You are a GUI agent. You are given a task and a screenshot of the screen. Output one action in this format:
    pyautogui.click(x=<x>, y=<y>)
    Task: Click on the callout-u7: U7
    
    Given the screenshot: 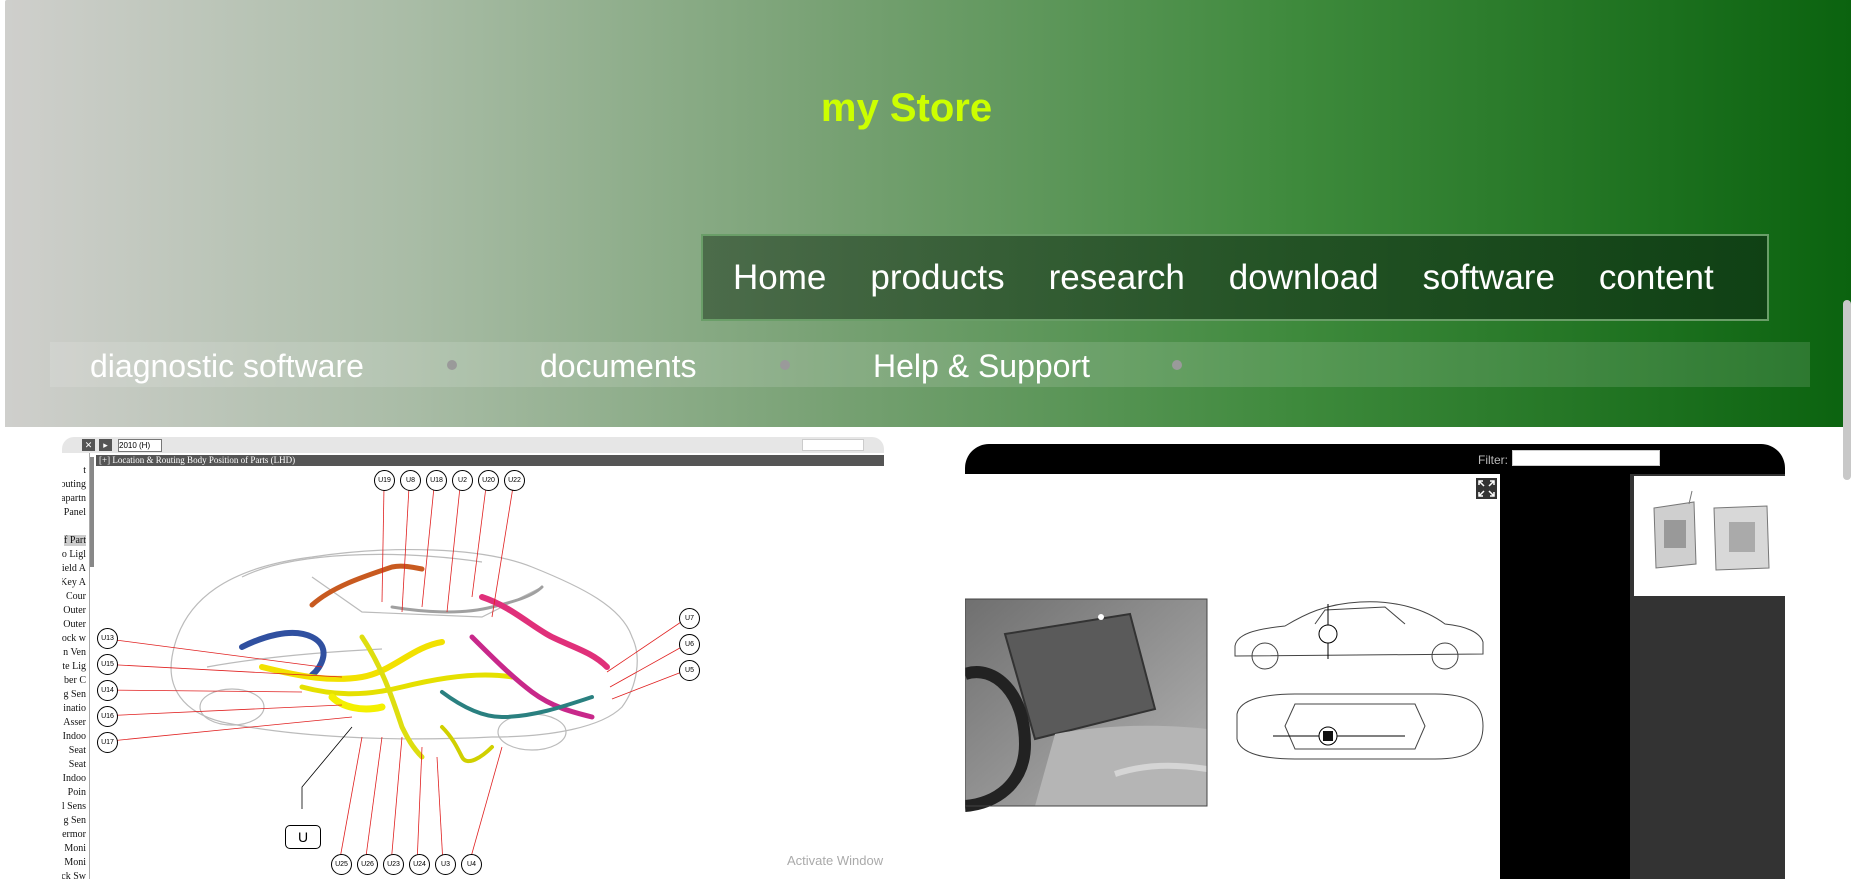 What is the action you would take?
    pyautogui.click(x=689, y=618)
    